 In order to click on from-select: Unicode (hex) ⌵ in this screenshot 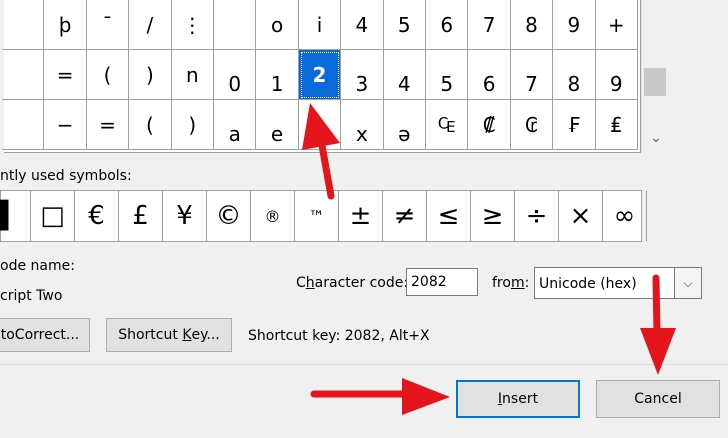, I will do `click(618, 283)`.